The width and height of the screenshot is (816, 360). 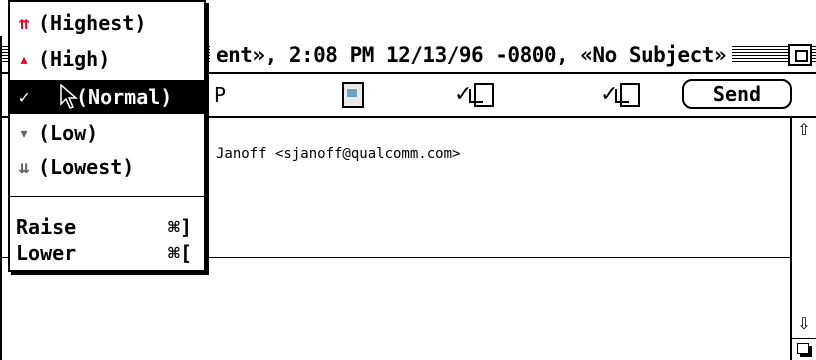 What do you see at coordinates (220, 95) in the screenshot?
I see `toolbar-partial-icon: P` at bounding box center [220, 95].